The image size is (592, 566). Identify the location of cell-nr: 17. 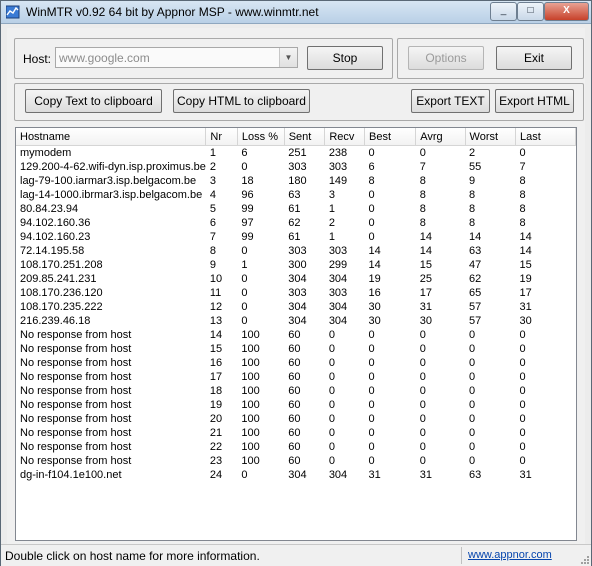
(216, 377).